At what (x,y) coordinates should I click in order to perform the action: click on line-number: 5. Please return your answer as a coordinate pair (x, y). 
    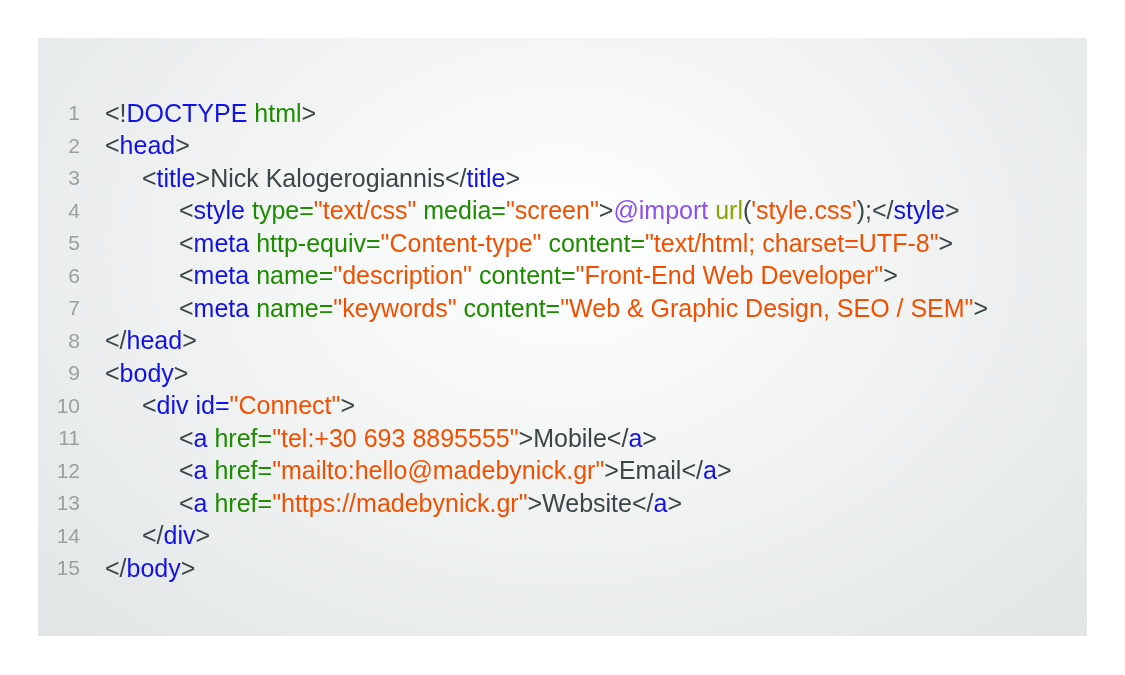
    Looking at the image, I should click on (73, 243).